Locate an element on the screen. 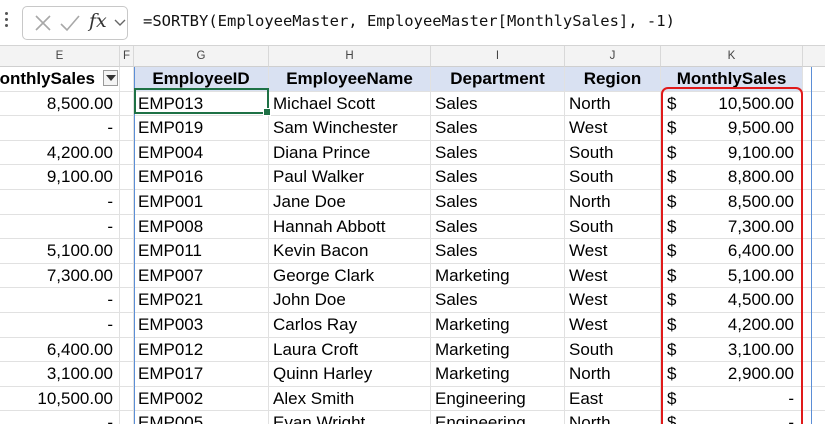  column-header-h: H is located at coordinates (350, 56).